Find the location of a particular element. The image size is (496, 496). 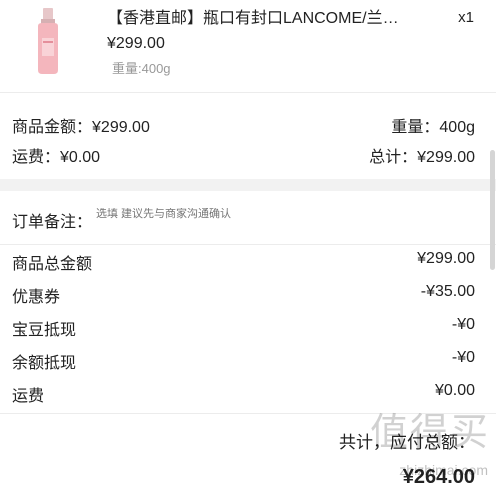

shipping-fee-label: 运费： is located at coordinates (36, 157).